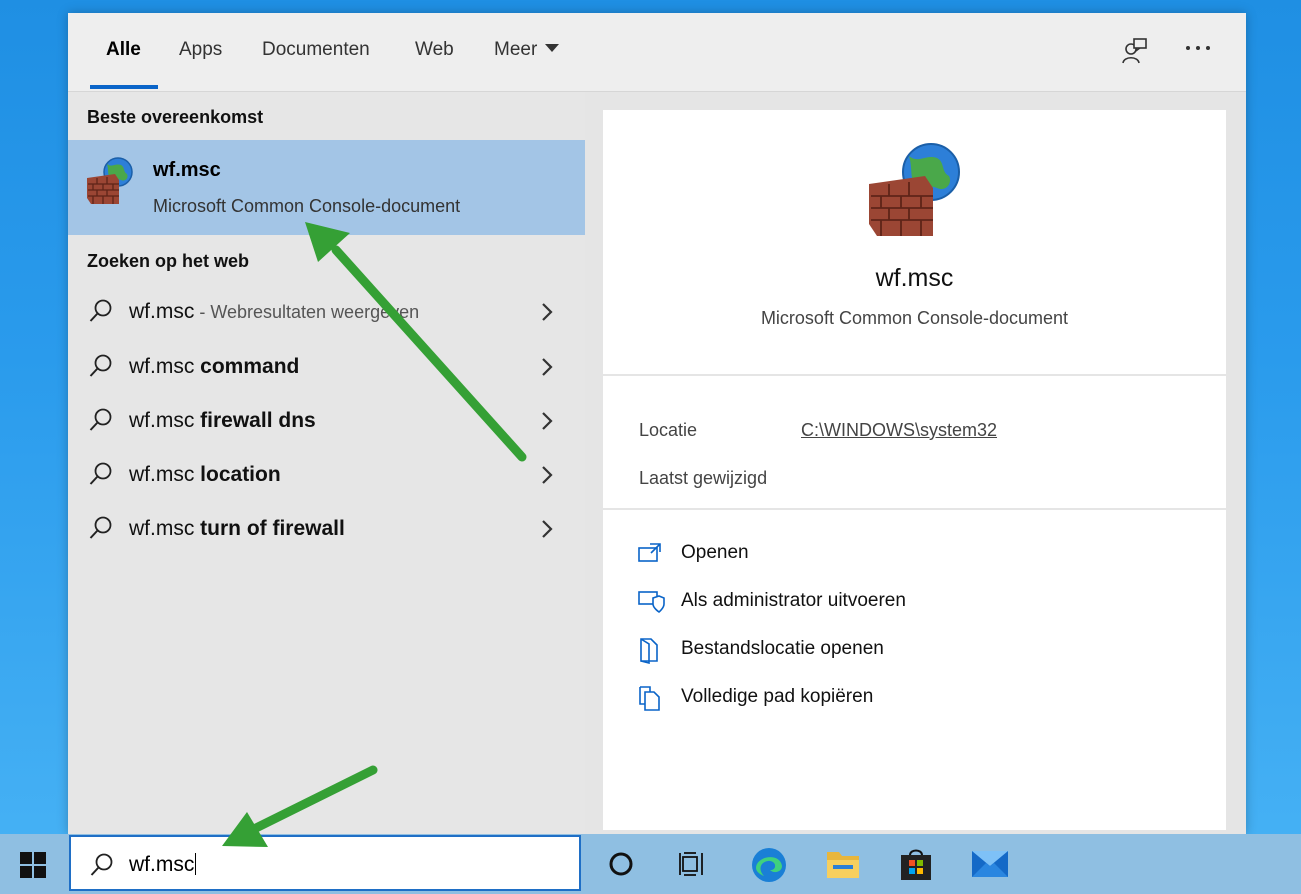 Image resolution: width=1301 pixels, height=894 pixels. Describe the element at coordinates (250, 366) in the screenshot. I see `web-result-suggestion: command` at that location.